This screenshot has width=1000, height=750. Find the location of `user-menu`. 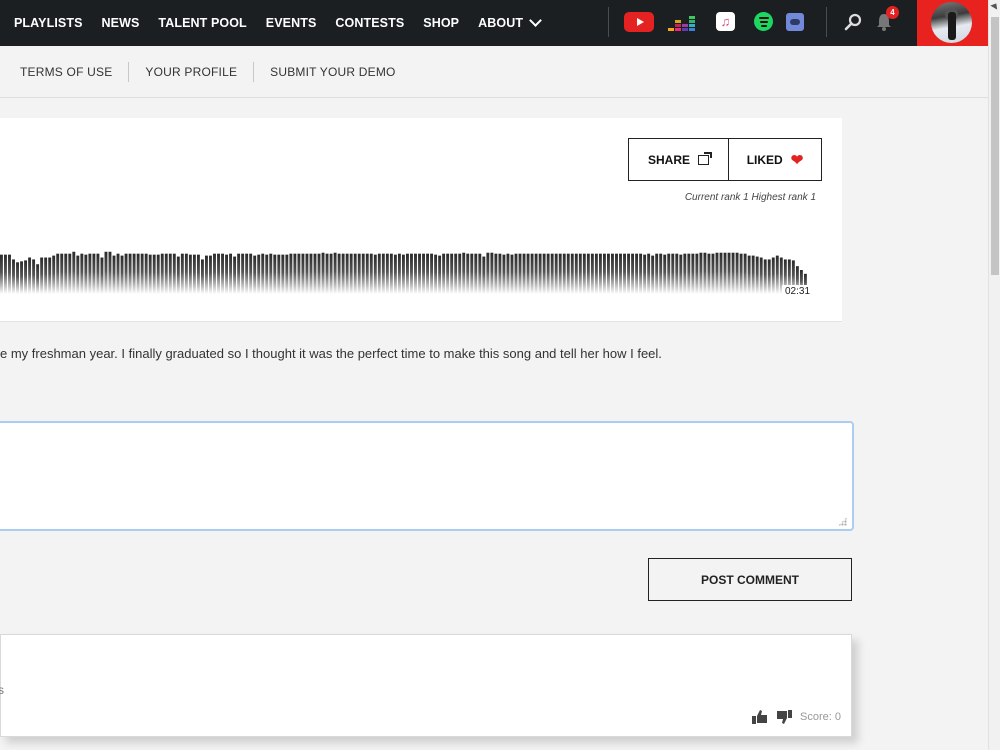

user-menu is located at coordinates (952, 23).